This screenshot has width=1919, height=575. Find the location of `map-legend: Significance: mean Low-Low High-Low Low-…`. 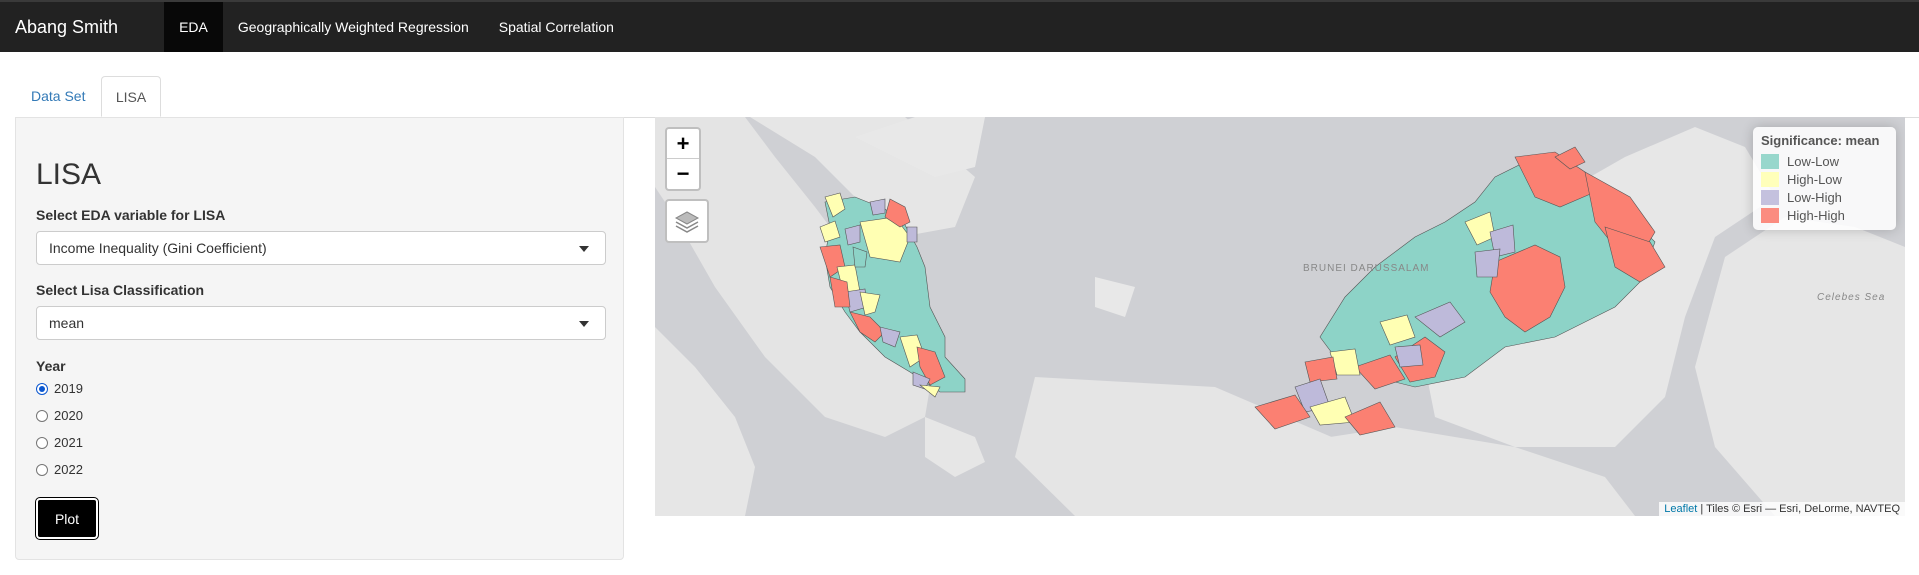

map-legend: Significance: mean Low-Low High-Low Low-… is located at coordinates (1824, 178).